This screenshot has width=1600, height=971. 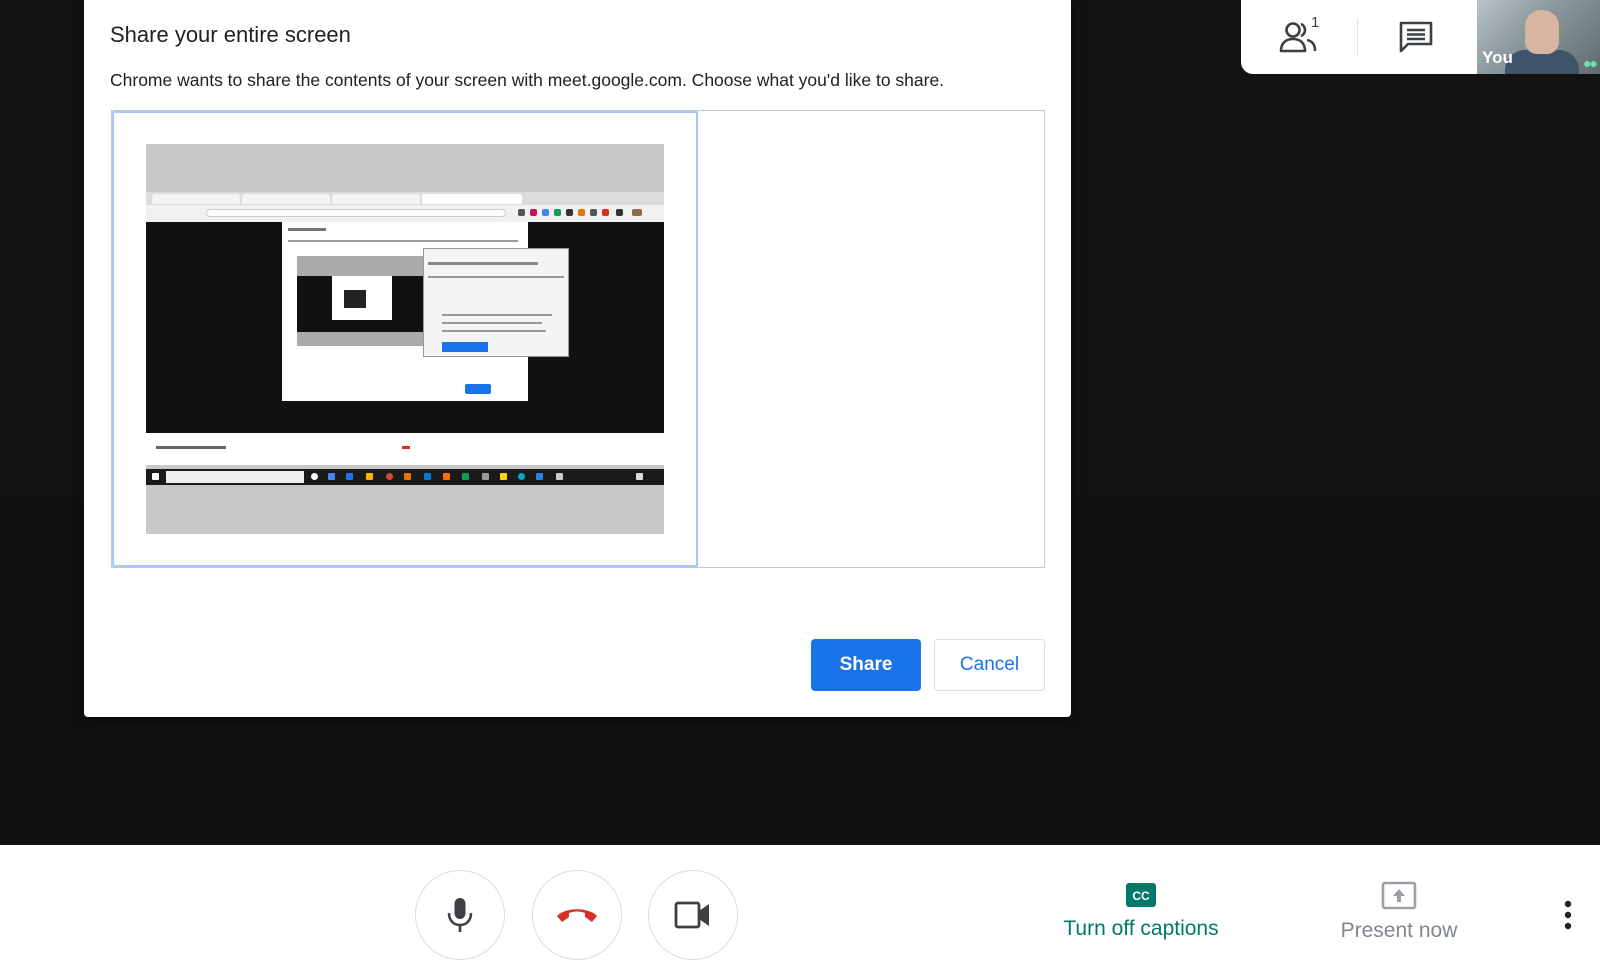 I want to click on self-video-tile: You ●●, so click(x=1538, y=37).